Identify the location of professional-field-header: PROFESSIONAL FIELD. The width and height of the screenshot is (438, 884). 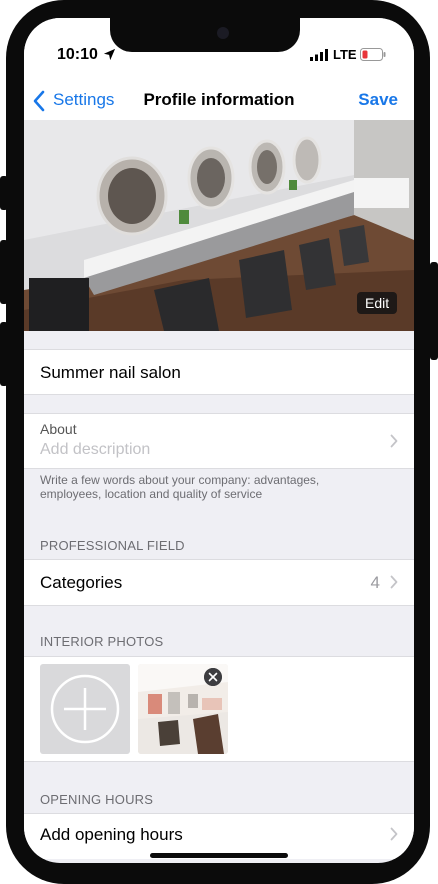
(112, 545).